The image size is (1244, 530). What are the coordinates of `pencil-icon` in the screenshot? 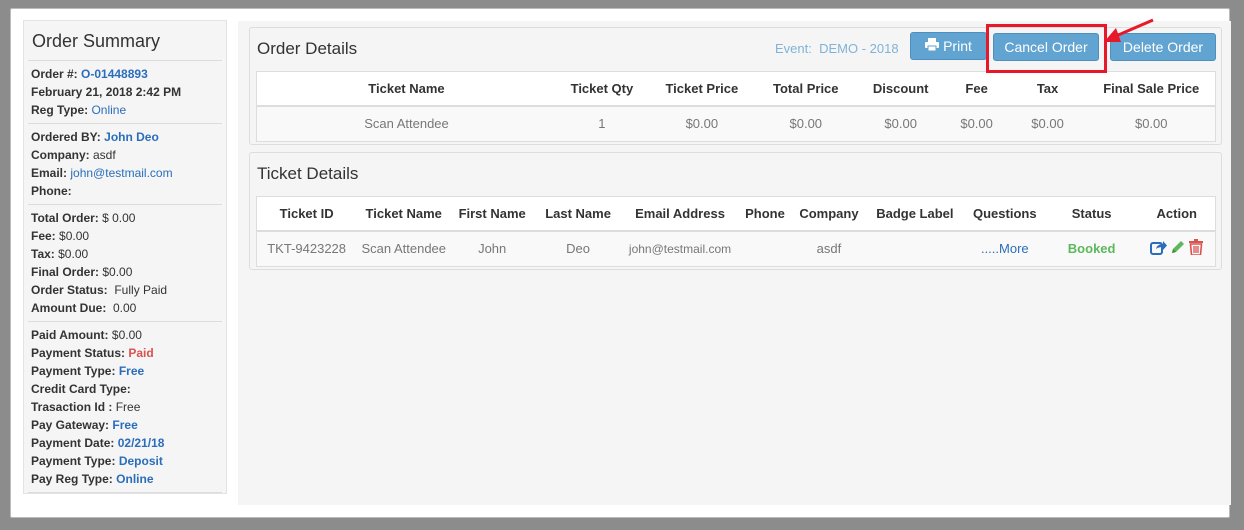 It's located at (1178, 248).